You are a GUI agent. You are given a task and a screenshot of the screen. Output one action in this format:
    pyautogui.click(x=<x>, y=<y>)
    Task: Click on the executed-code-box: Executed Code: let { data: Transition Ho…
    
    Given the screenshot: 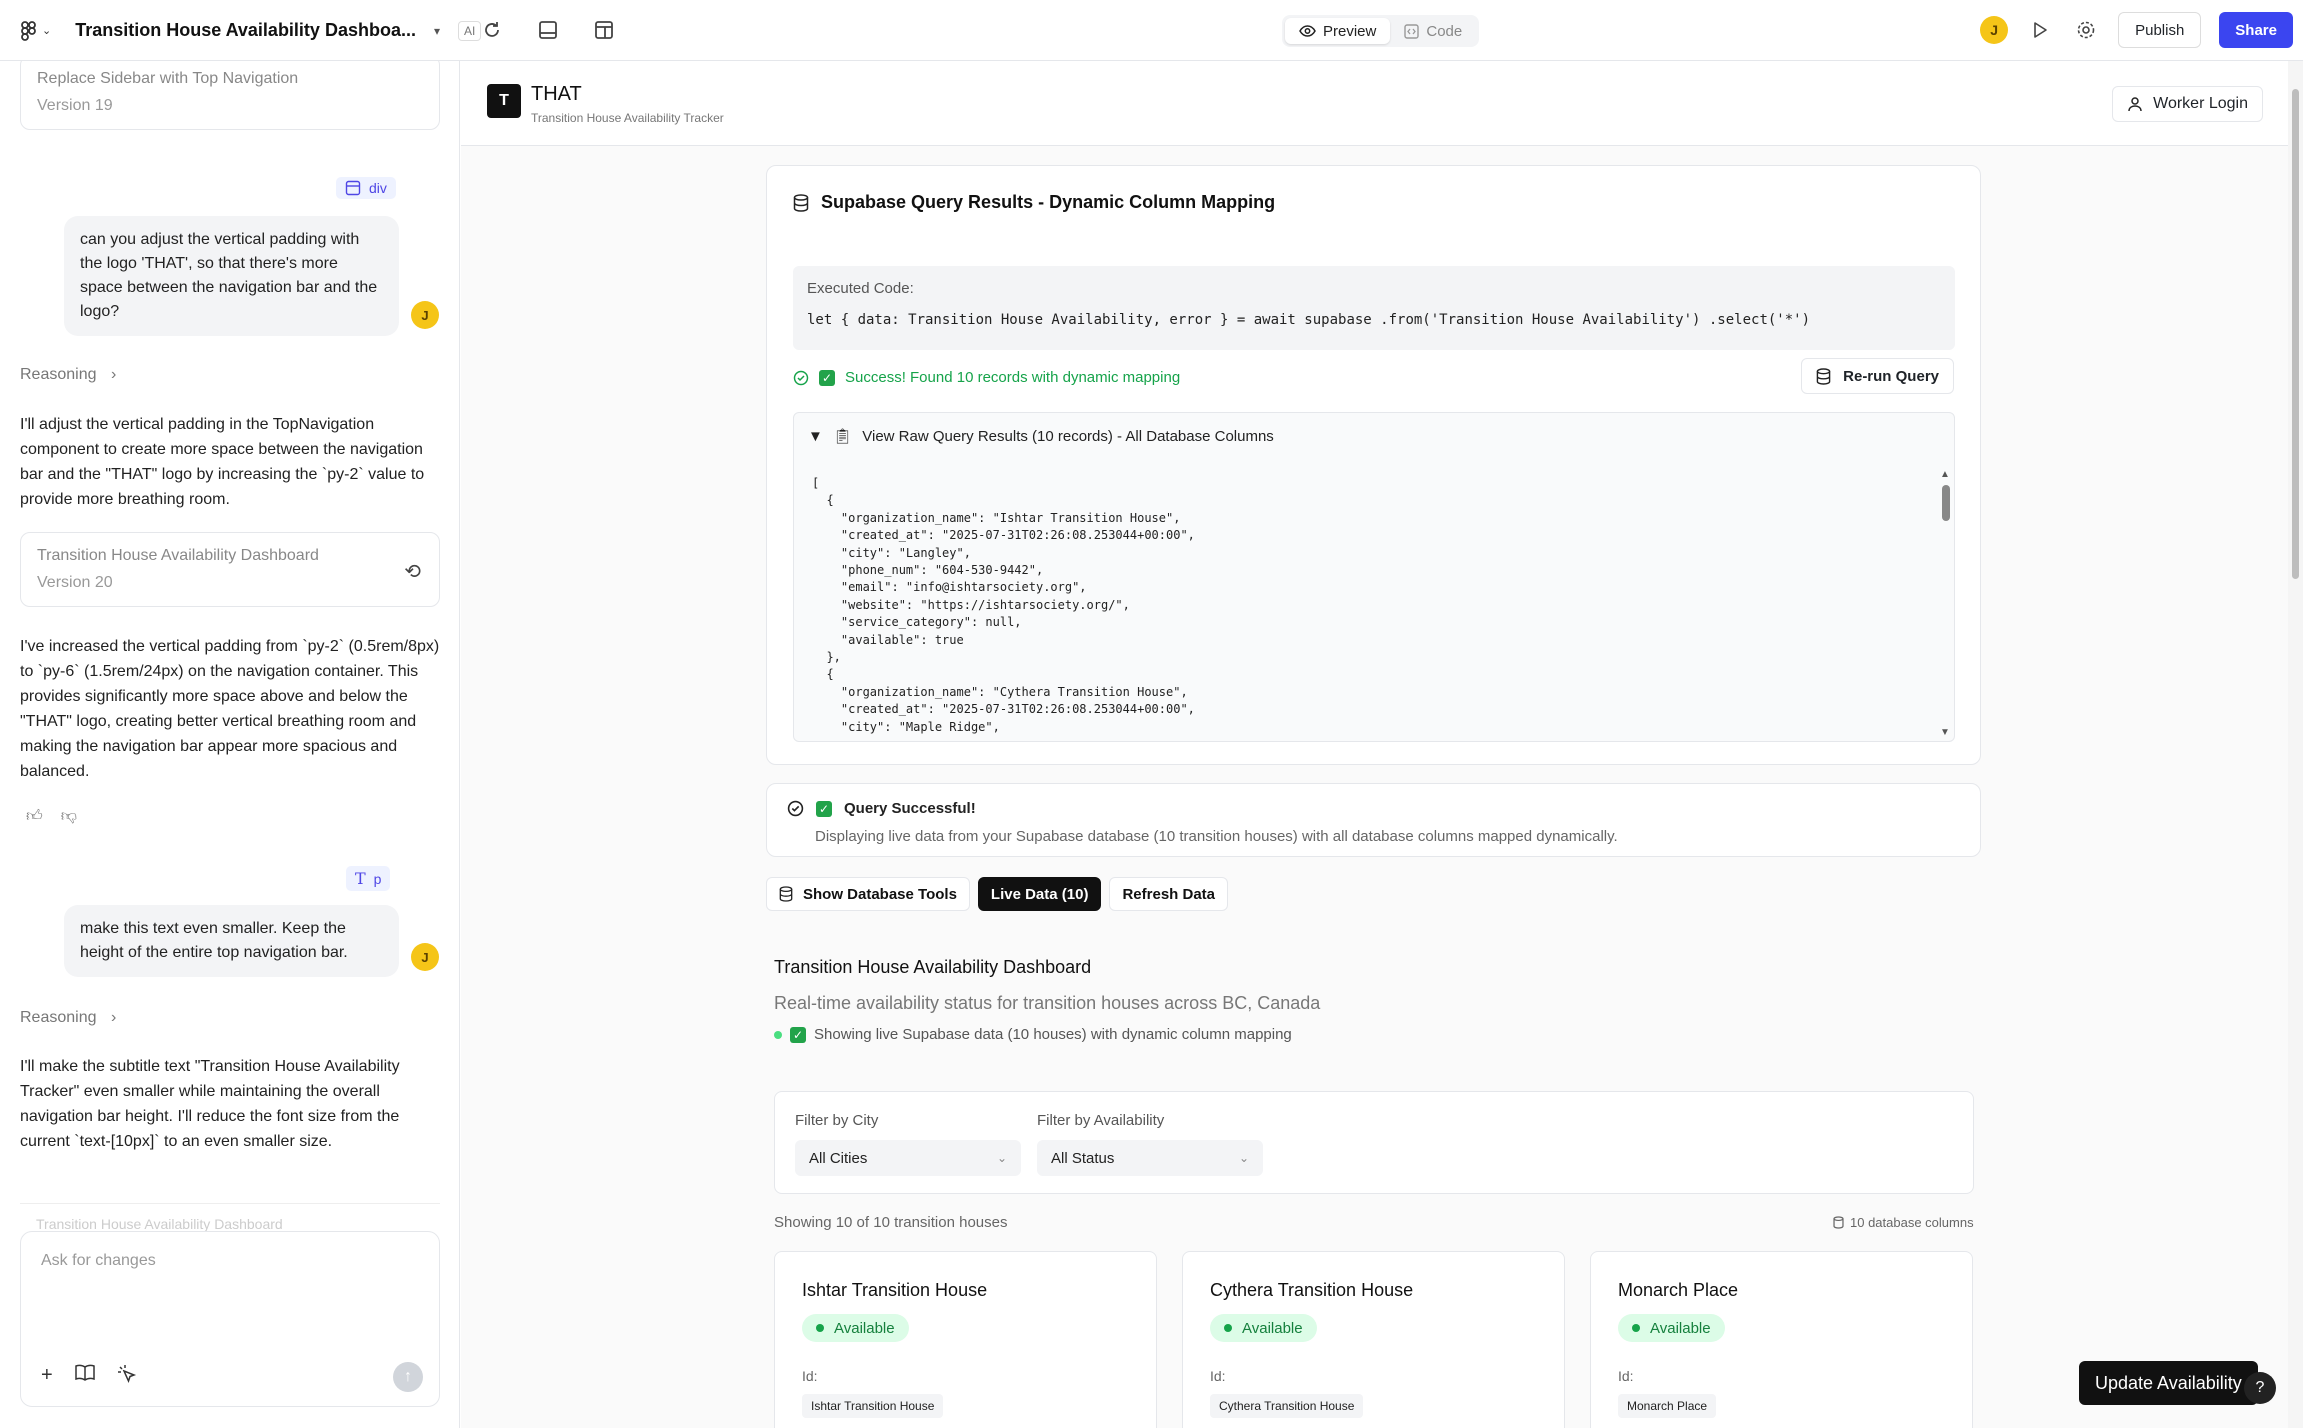 What is the action you would take?
    pyautogui.click(x=1374, y=308)
    